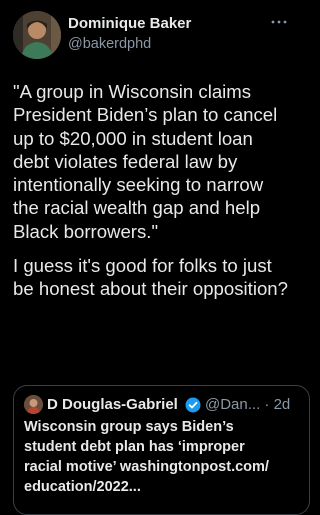  I want to click on quoted-tweet-header: D Douglas-Gabriel @Dan... · 2d, so click(159, 405).